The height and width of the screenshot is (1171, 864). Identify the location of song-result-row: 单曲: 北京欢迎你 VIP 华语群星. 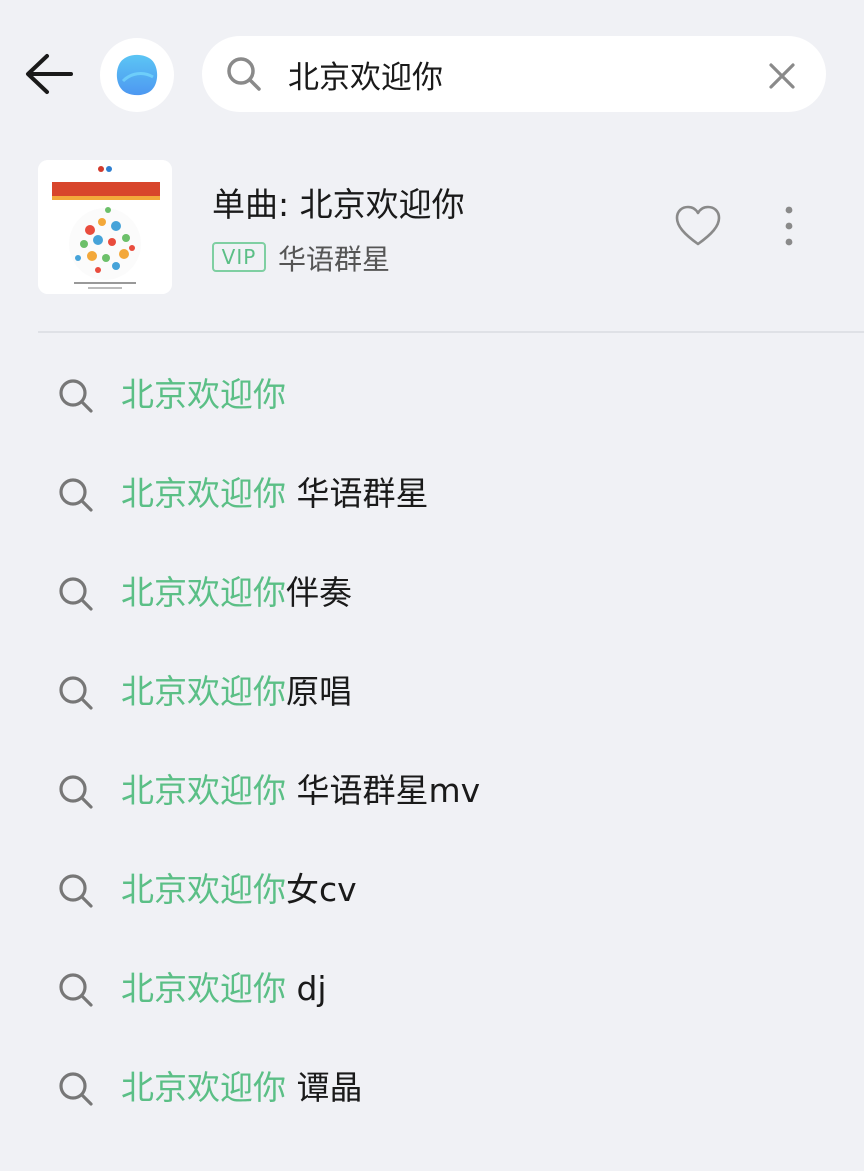
(432, 230).